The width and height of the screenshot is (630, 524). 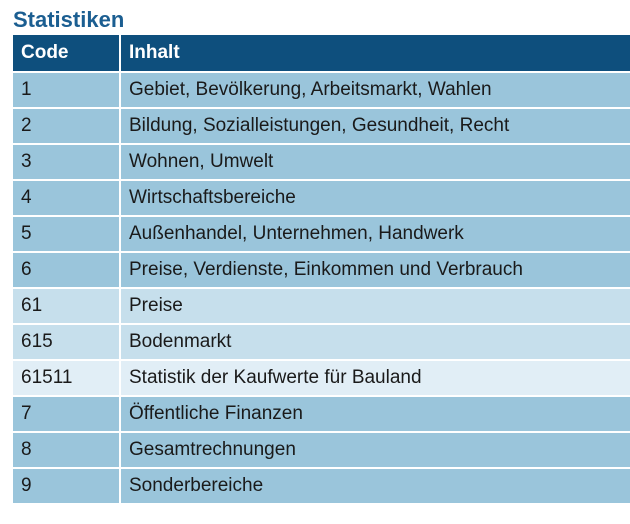 I want to click on table-row: 615 Bodenmarkt, so click(x=321, y=343).